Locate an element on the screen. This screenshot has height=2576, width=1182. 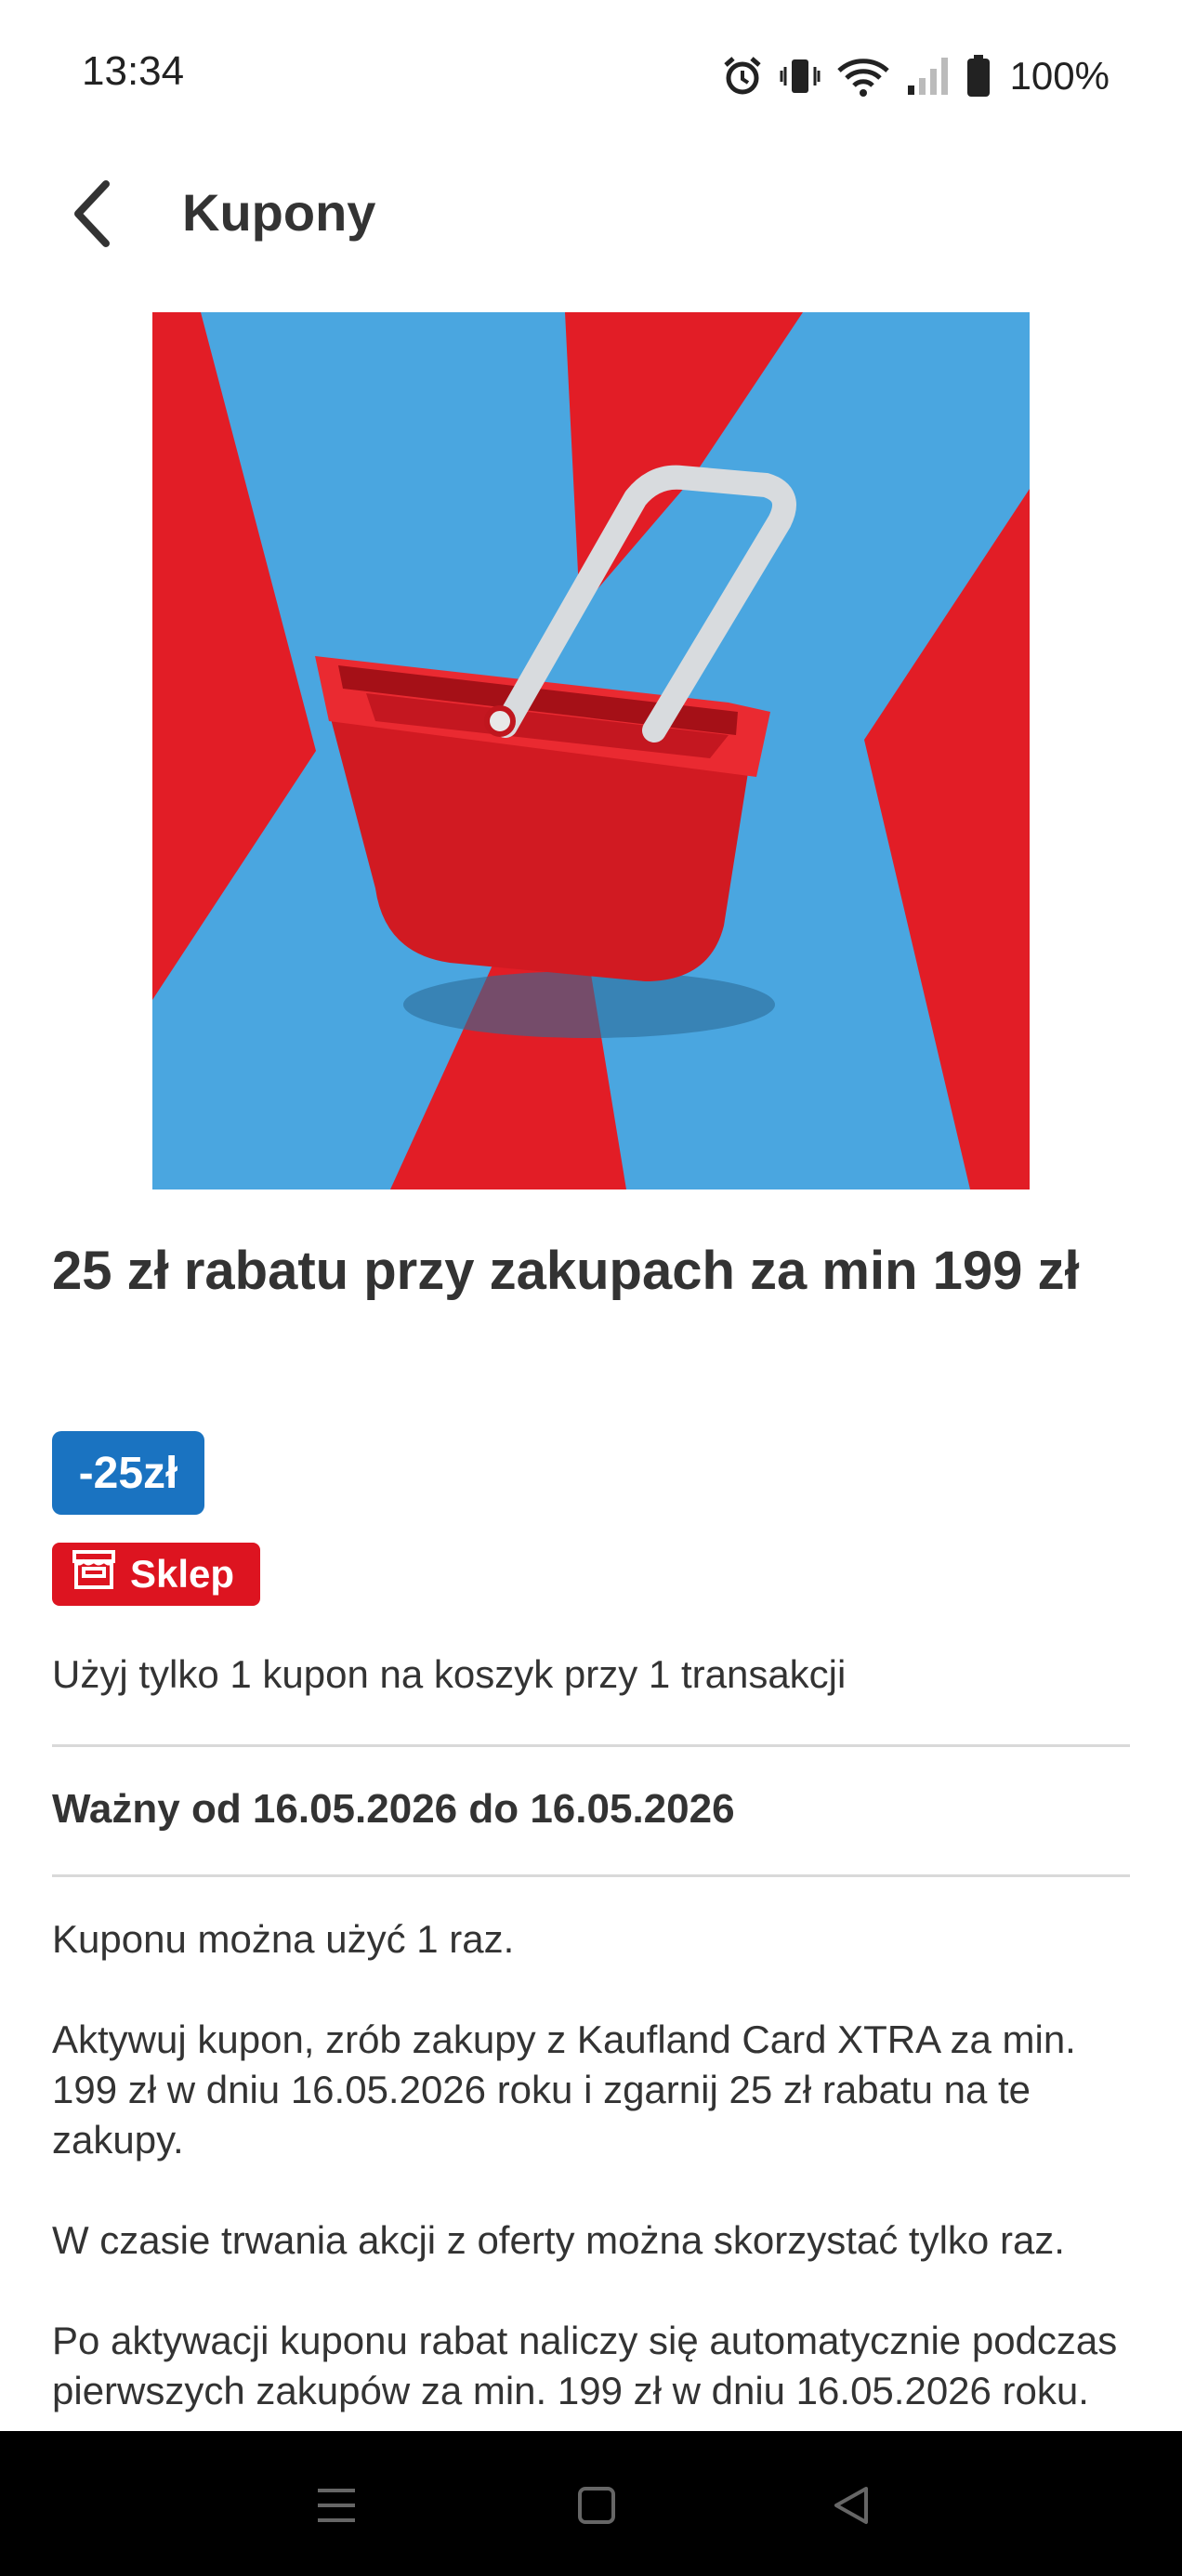
status-bar: 13:34 100% is located at coordinates (591, 74).